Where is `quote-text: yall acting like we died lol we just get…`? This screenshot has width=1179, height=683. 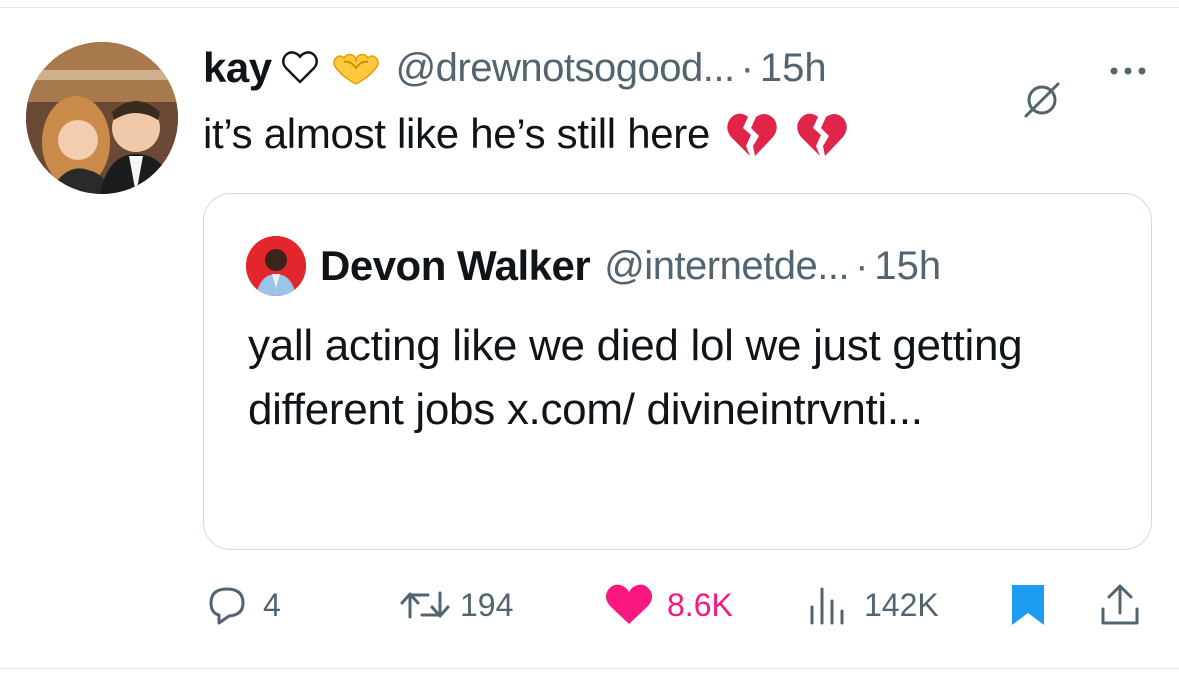
quote-text: yall acting like we died lol we just get… is located at coordinates (635, 377).